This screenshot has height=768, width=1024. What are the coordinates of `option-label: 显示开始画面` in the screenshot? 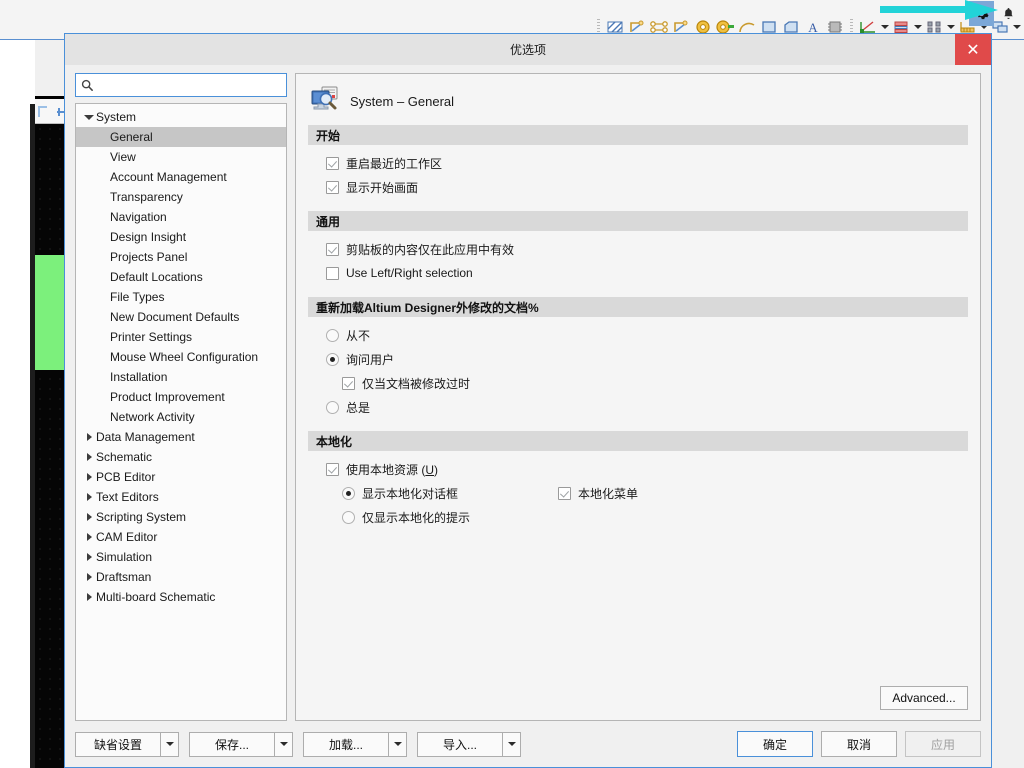 It's located at (382, 187).